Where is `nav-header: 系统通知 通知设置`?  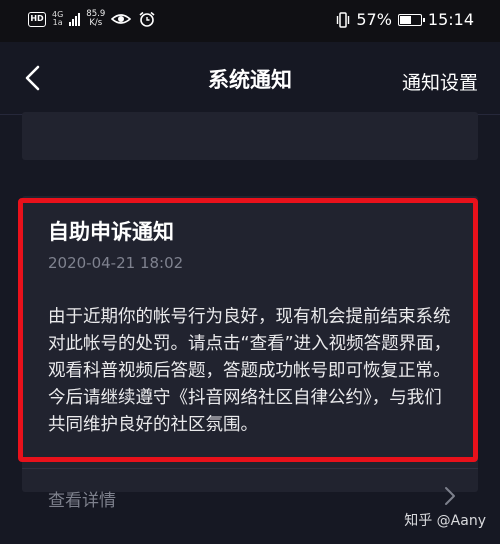
nav-header: 系统通知 通知设置 is located at coordinates (250, 78).